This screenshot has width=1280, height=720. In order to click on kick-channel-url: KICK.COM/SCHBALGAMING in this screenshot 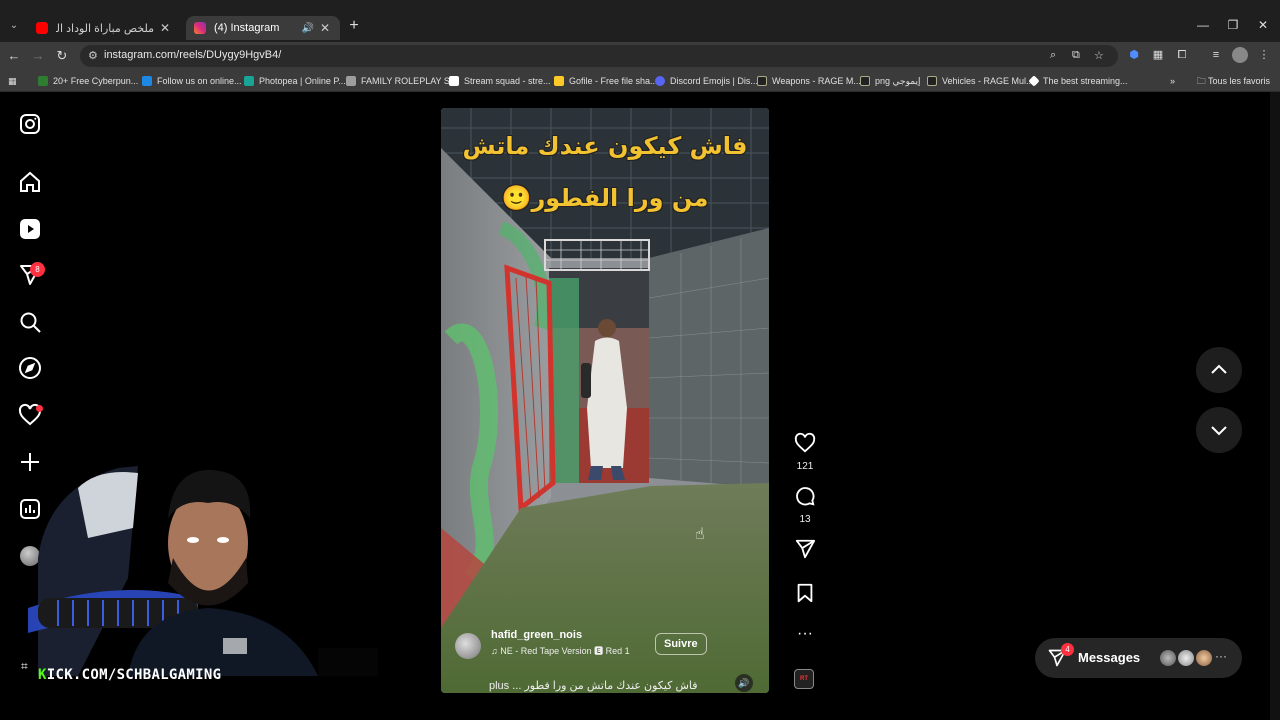, I will do `click(130, 675)`.